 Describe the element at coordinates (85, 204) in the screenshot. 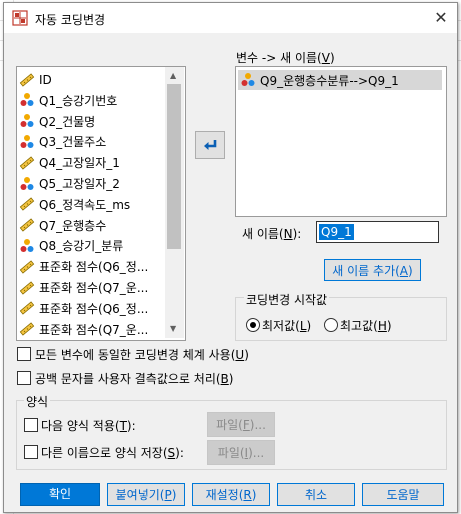

I see `source-variable-label: Q6_정격속도_ms` at that location.